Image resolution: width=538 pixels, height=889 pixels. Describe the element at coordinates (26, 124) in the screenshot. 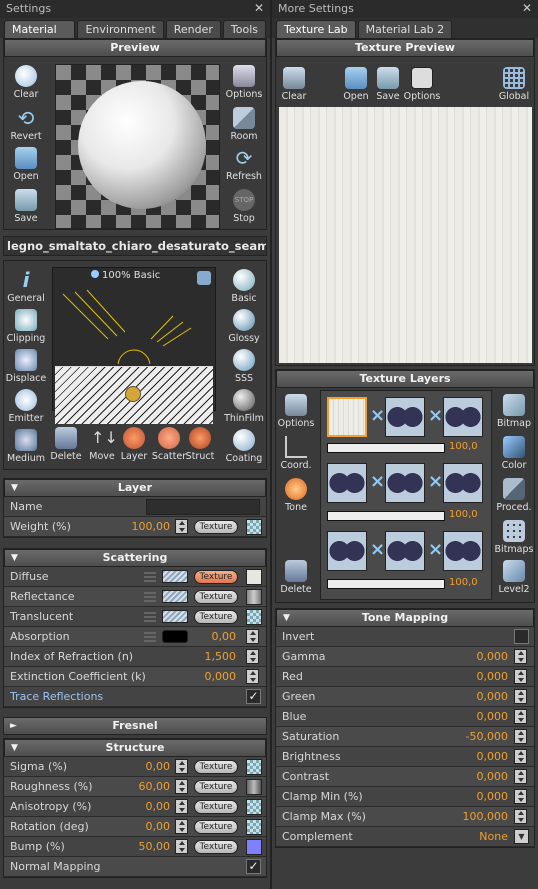

I see `revert-button: ⟲ Revert` at that location.